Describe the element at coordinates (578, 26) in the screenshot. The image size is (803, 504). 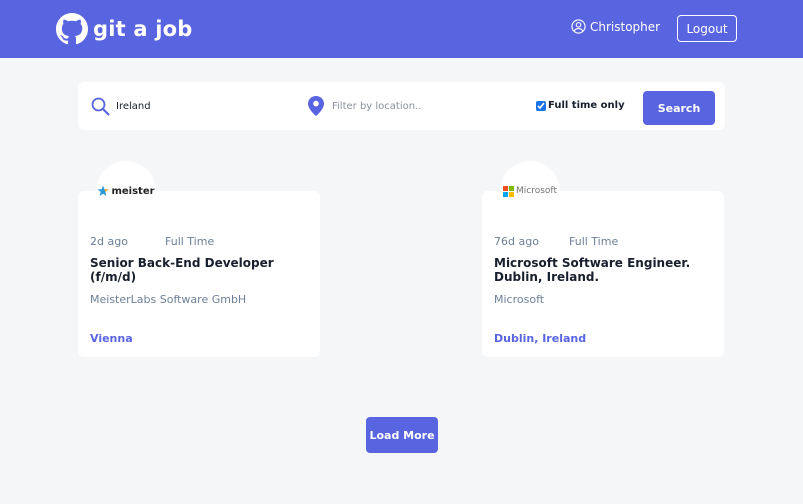
I see `user-circle-icon` at that location.